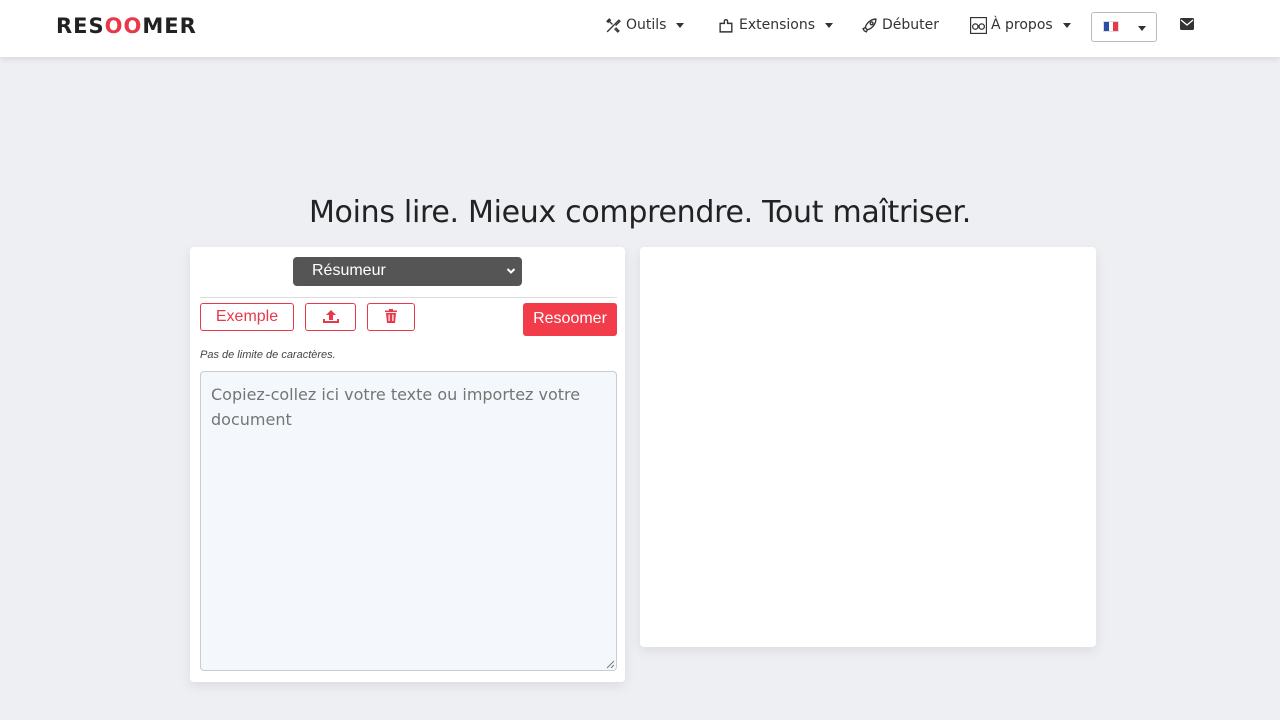  I want to click on logo: RESOOMER, so click(126, 26).